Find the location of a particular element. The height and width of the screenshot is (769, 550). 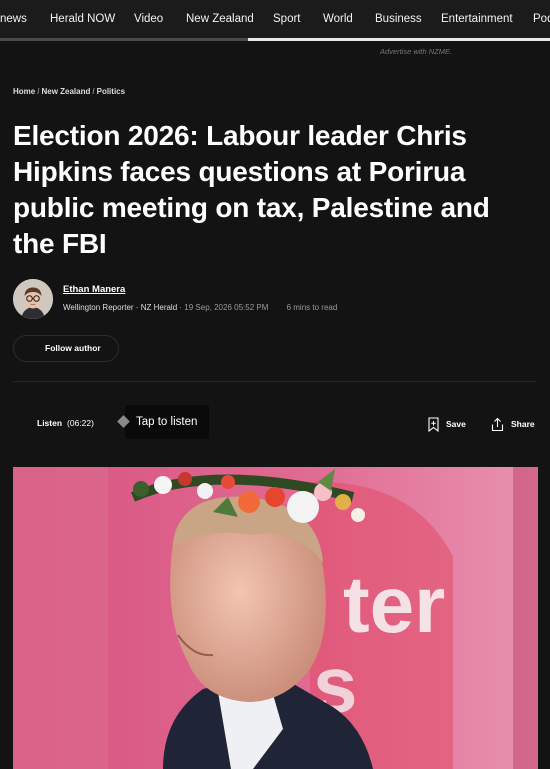

listen-tooltip: Tap to listen is located at coordinates (163, 422).